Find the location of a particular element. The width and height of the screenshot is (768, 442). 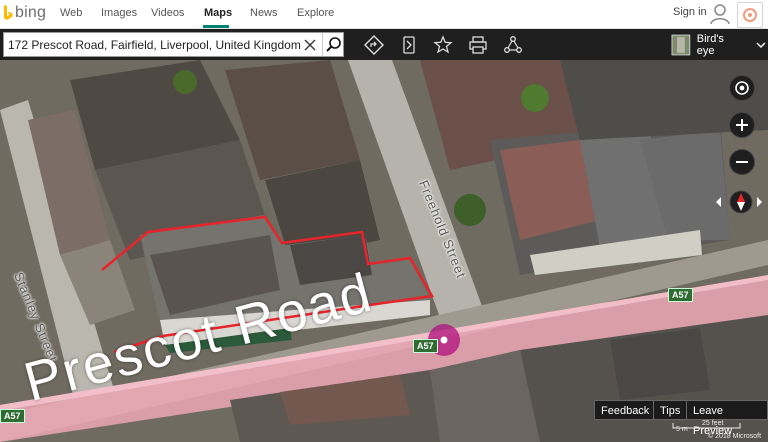

locate-icon is located at coordinates (742, 88).